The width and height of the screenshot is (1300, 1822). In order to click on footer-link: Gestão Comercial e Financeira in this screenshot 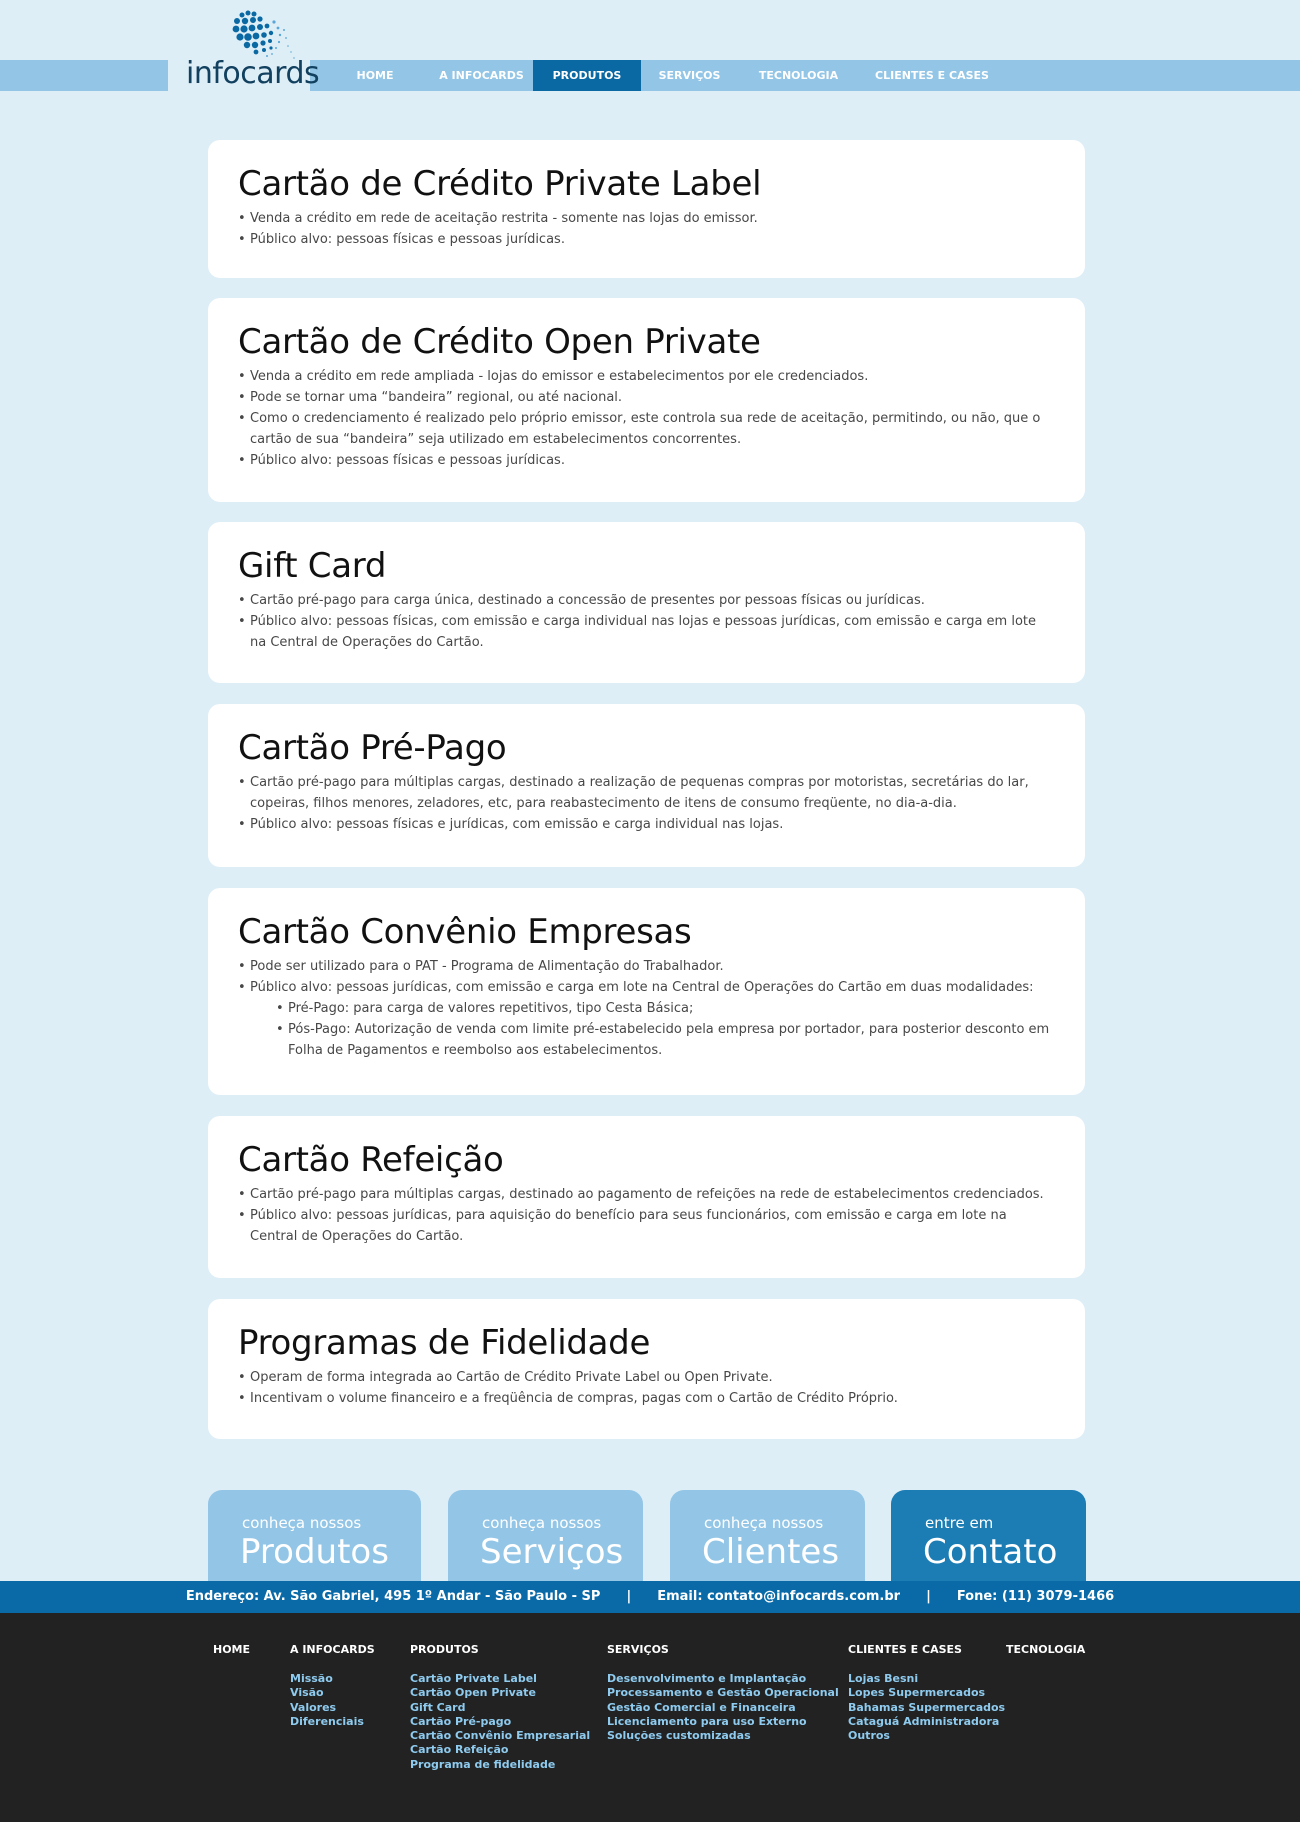, I will do `click(723, 1708)`.